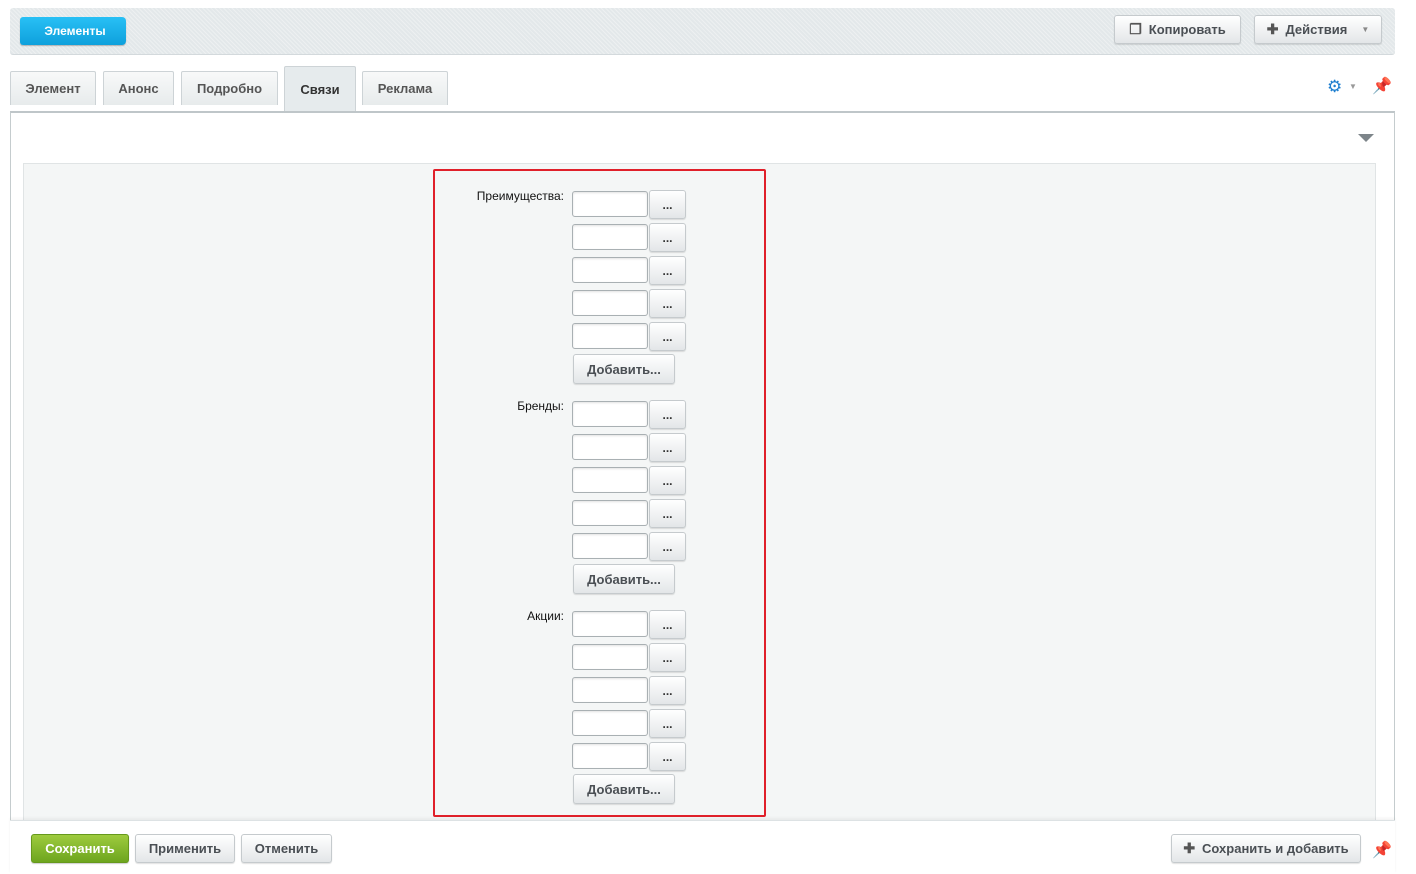  What do you see at coordinates (540, 406) in the screenshot?
I see `field-label-brands: Бренды:` at bounding box center [540, 406].